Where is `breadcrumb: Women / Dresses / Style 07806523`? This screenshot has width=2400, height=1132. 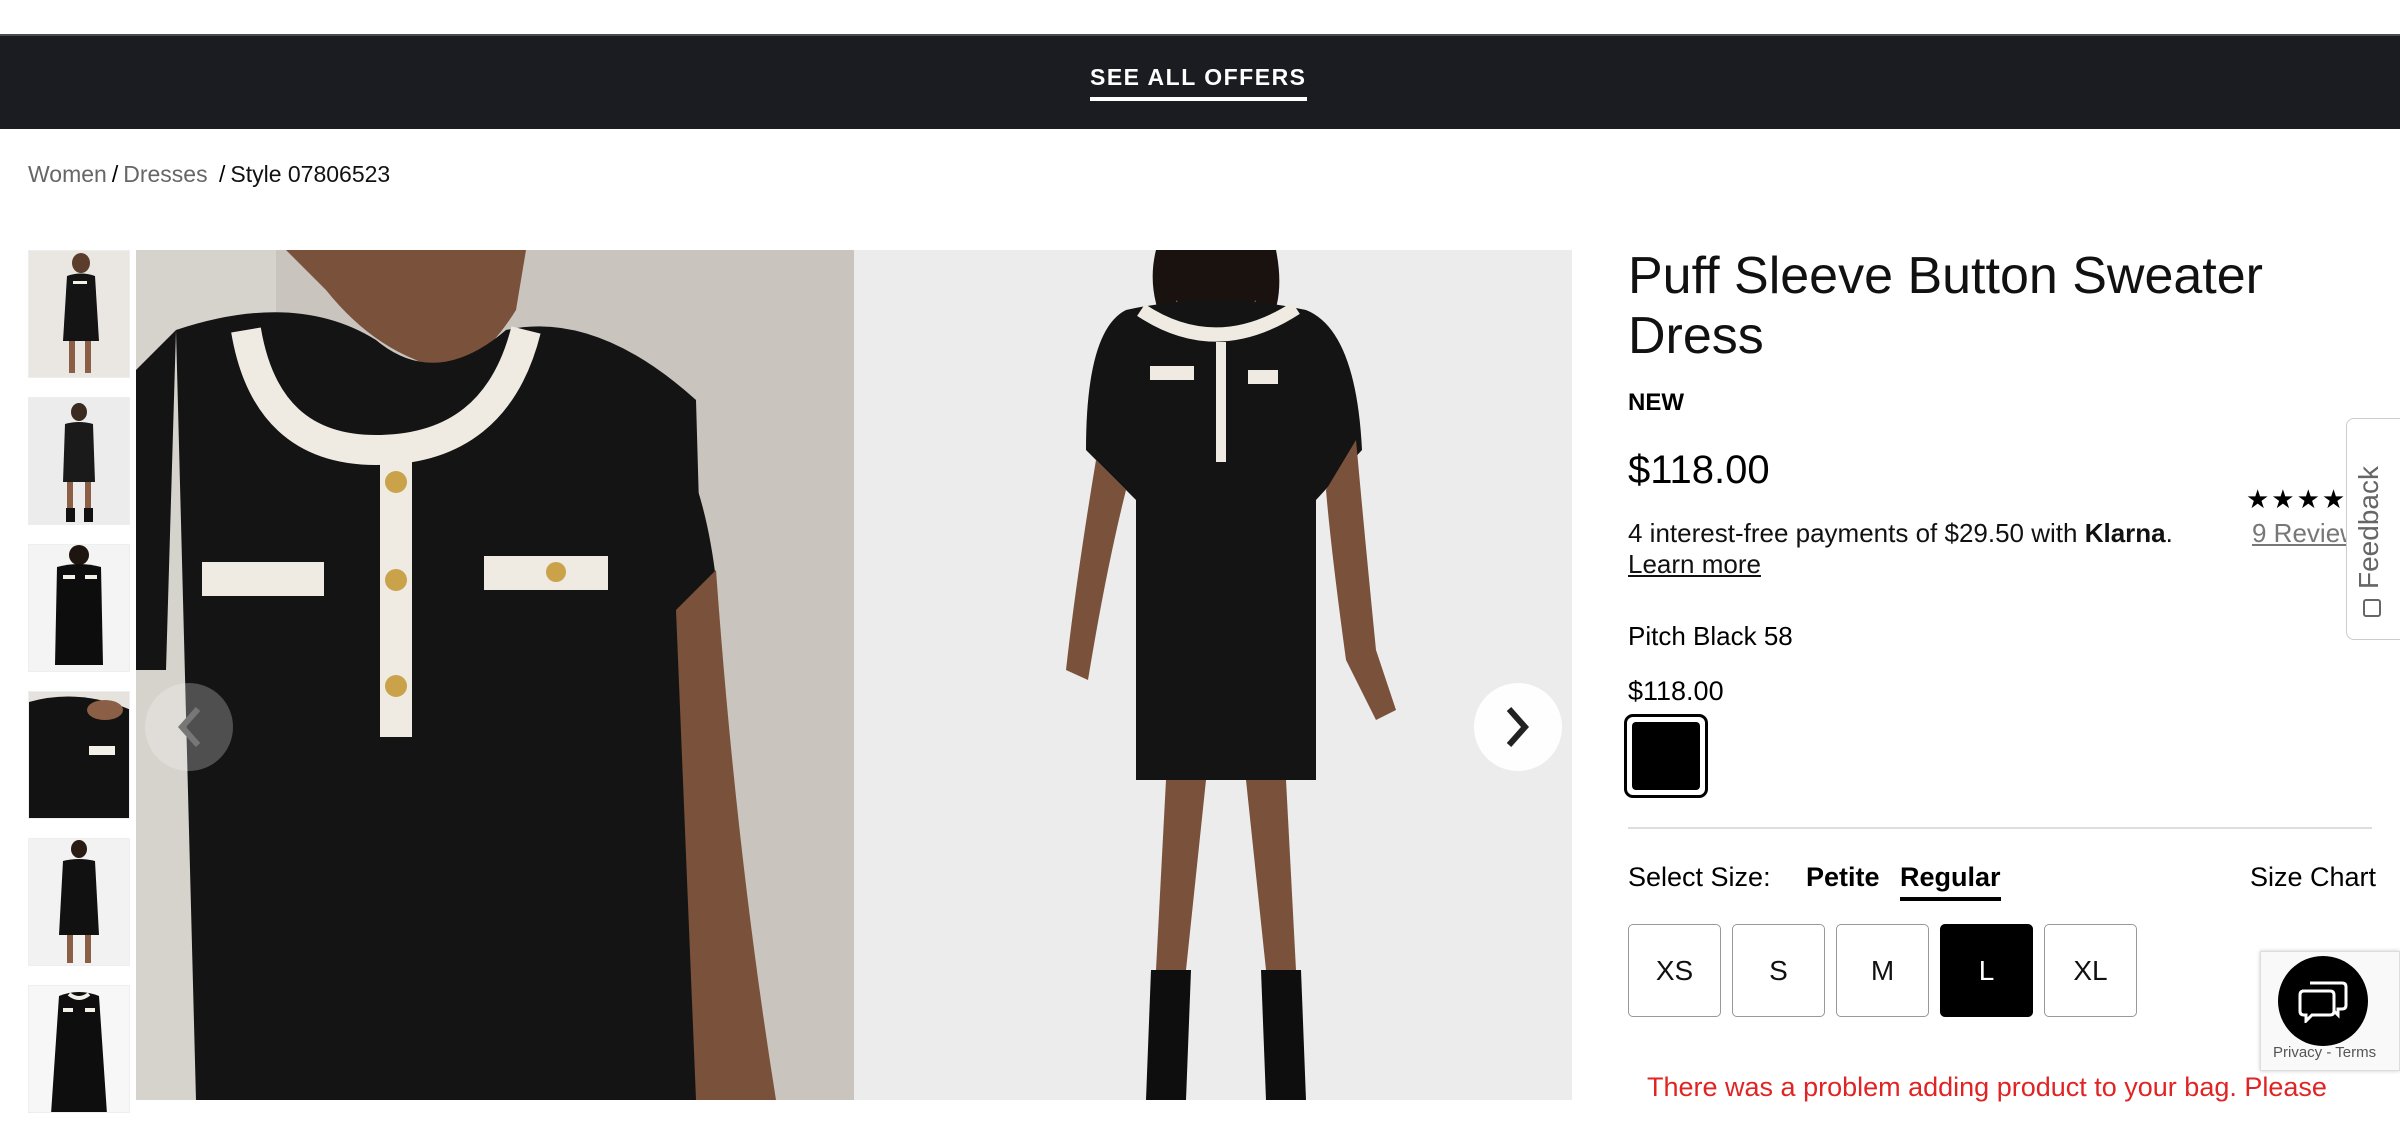
breadcrumb: Women / Dresses / Style 07806523 is located at coordinates (209, 174).